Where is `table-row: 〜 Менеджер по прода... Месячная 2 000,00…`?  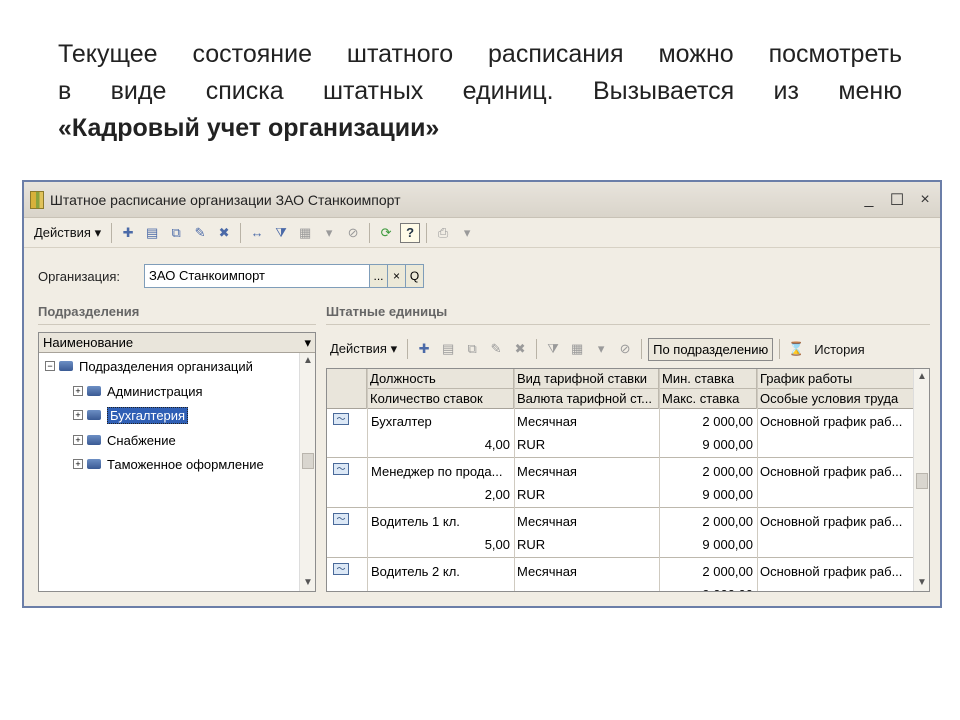 table-row: 〜 Менеджер по прода... Месячная 2 000,00… is located at coordinates (620, 483).